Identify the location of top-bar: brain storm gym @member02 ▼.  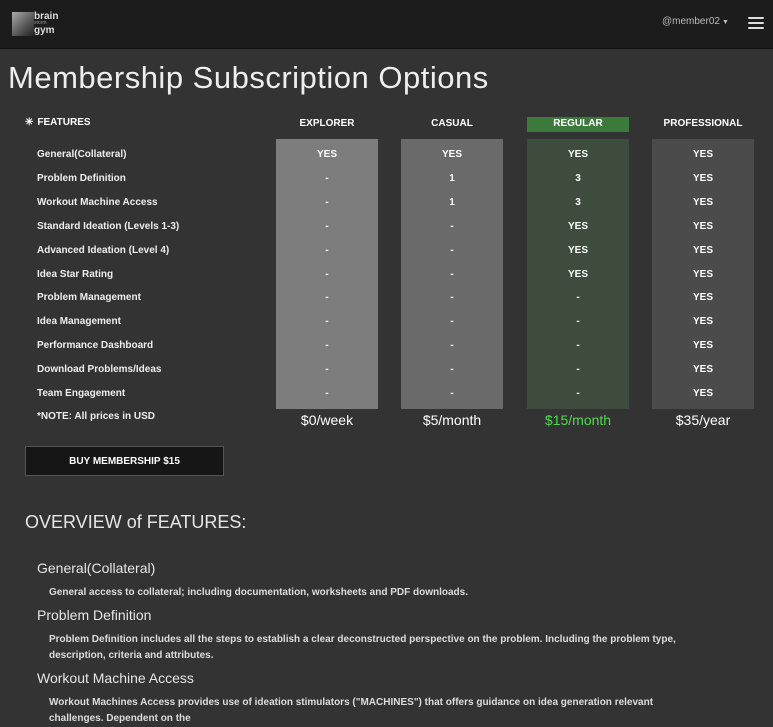
(386, 24).